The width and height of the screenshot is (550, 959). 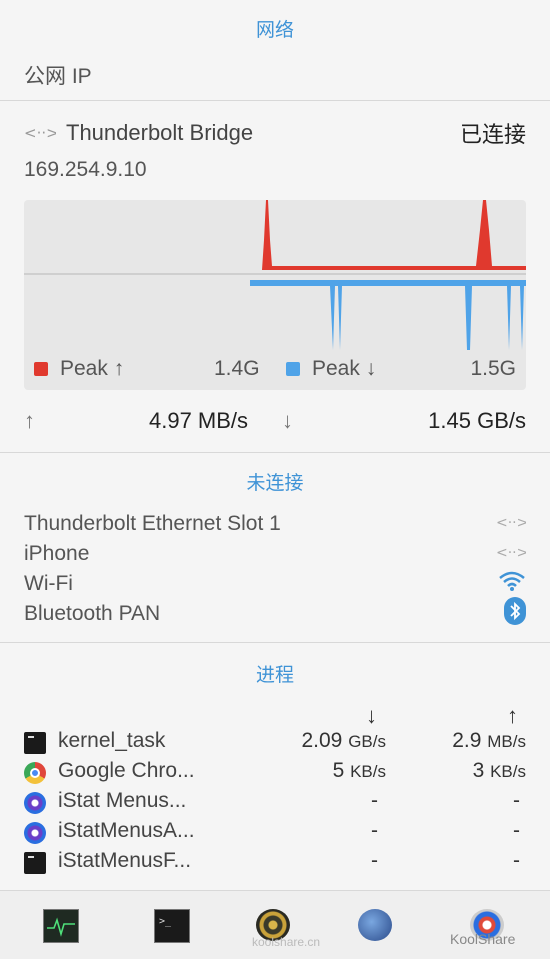 I want to click on net-item-label: iPhone, so click(x=57, y=553).